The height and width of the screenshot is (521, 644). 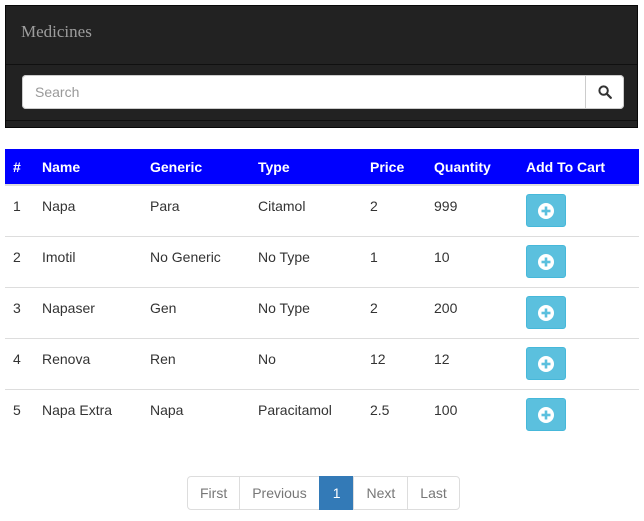 I want to click on pagination: First Previous 1 Next Last, so click(x=323, y=493).